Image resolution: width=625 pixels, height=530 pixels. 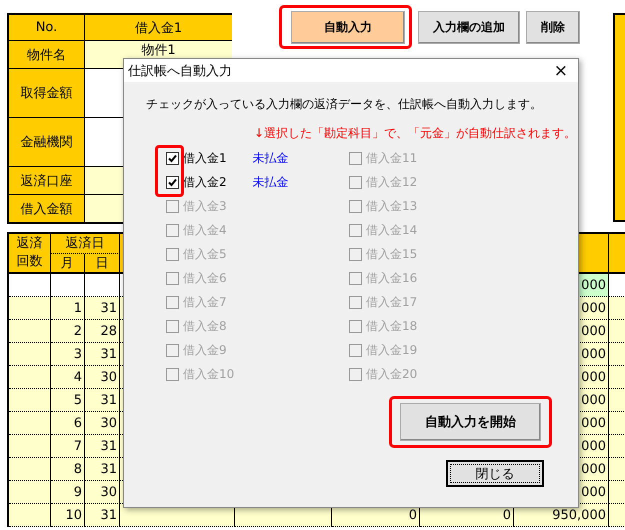 What do you see at coordinates (392, 182) in the screenshot?
I see `checkbox-label: 借入金12` at bounding box center [392, 182].